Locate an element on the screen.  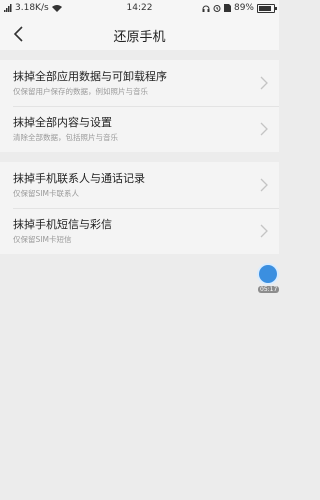
status-right: 89% is located at coordinates (239, 8).